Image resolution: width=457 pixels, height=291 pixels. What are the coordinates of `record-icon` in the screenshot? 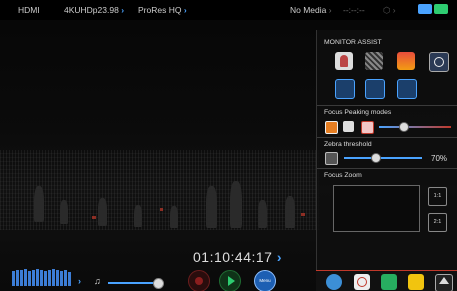 It's located at (199, 281).